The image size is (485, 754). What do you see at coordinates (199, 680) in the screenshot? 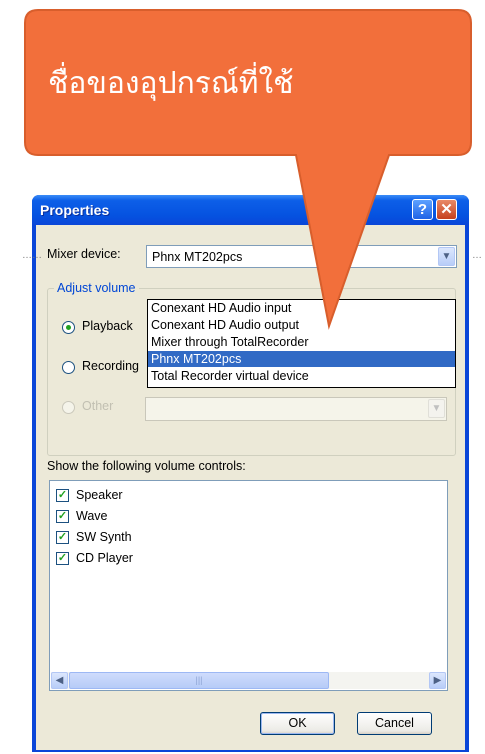
I see `scrollbar-thumb: |||` at bounding box center [199, 680].